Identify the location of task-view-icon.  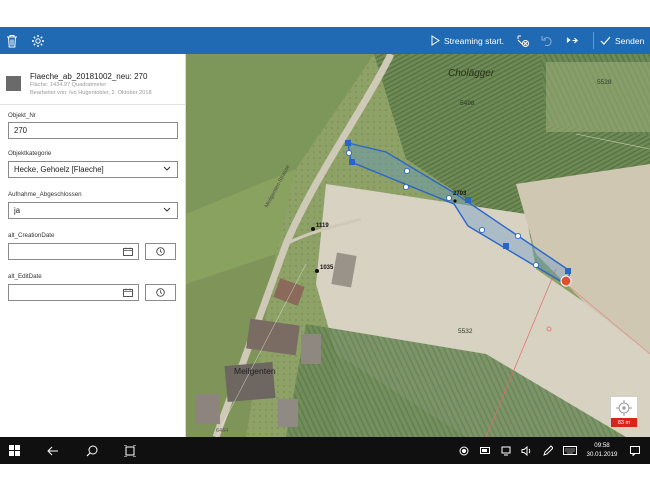
(130, 450).